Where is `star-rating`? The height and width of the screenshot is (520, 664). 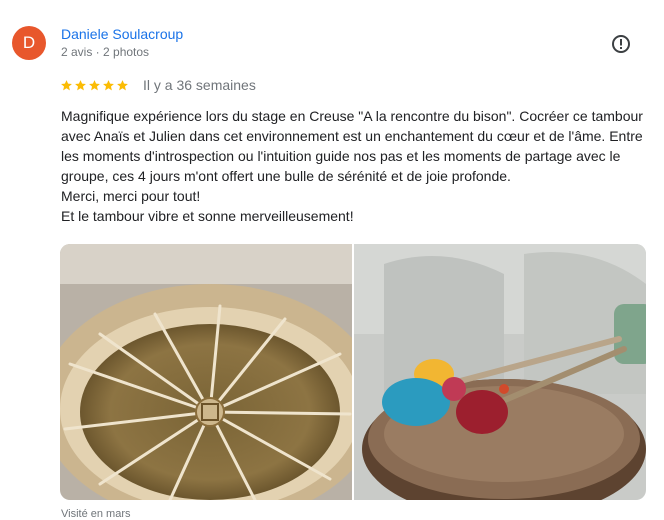 star-rating is located at coordinates (94, 85).